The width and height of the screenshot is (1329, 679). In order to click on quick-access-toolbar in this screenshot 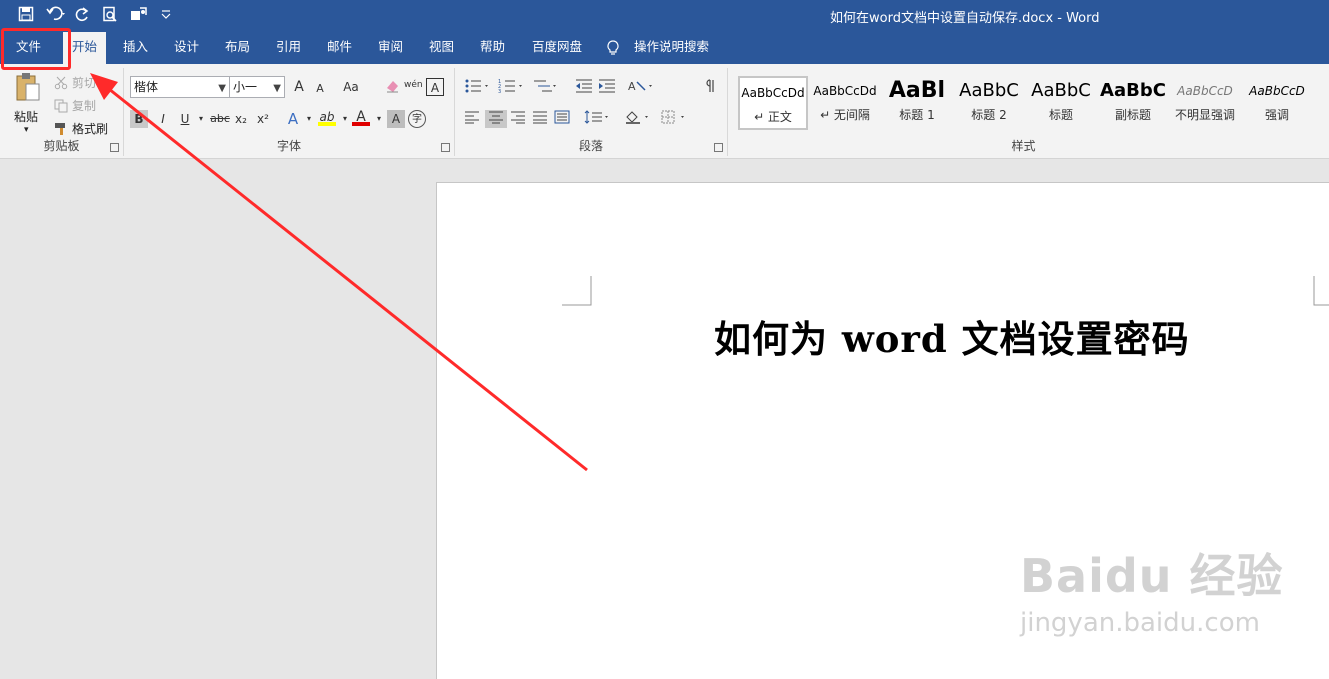, I will do `click(96, 15)`.